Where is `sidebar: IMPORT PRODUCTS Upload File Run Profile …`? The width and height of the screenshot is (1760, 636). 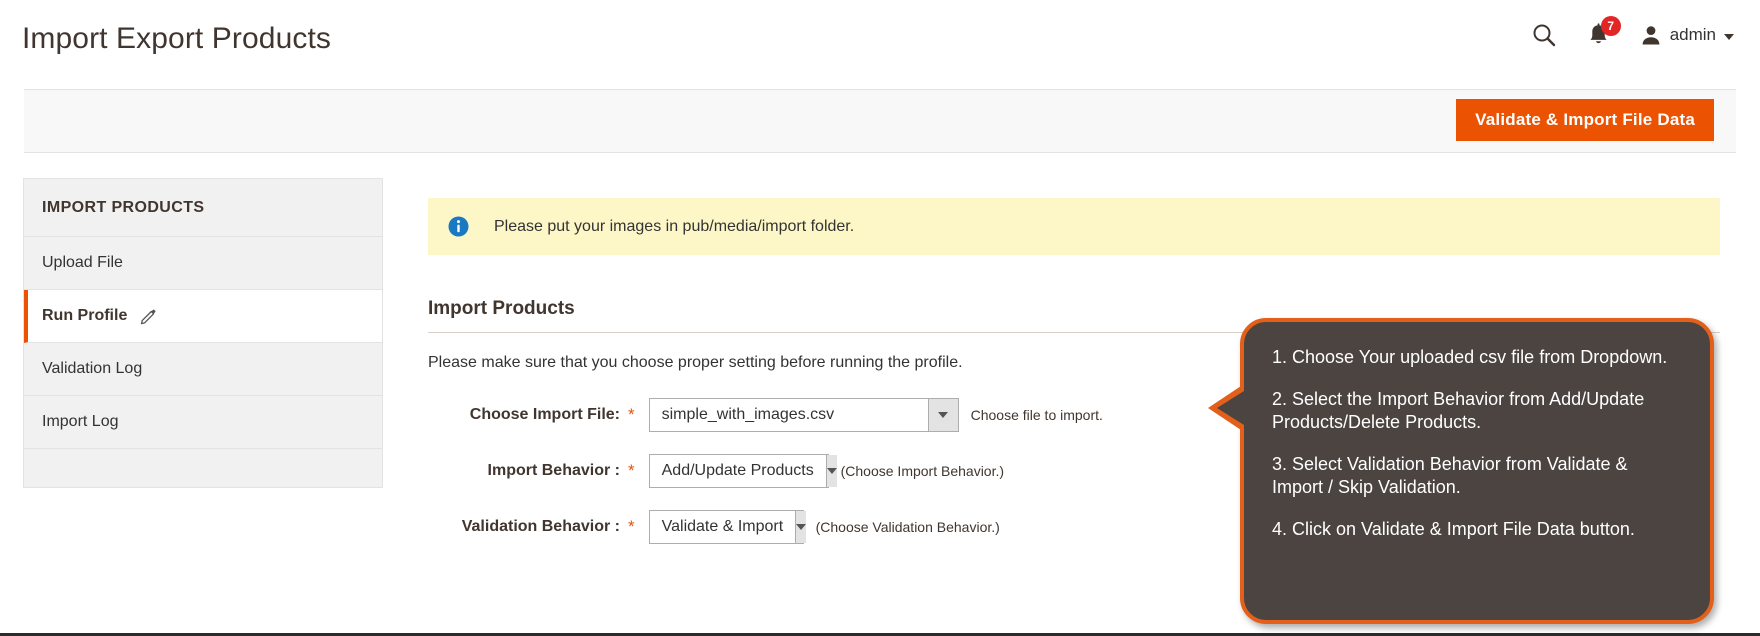 sidebar: IMPORT PRODUCTS Upload File Run Profile … is located at coordinates (203, 333).